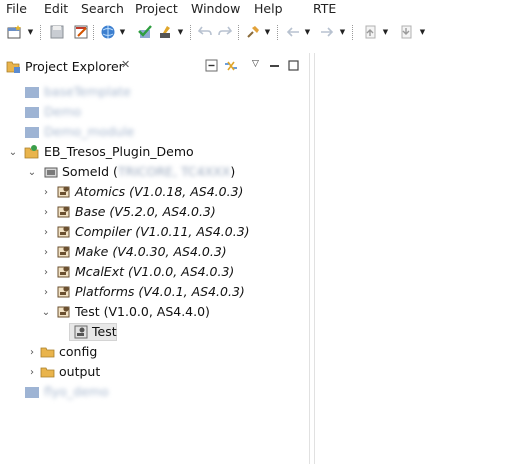 This screenshot has width=512, height=464. I want to click on forward-dropdown-icon: ▼, so click(342, 32).